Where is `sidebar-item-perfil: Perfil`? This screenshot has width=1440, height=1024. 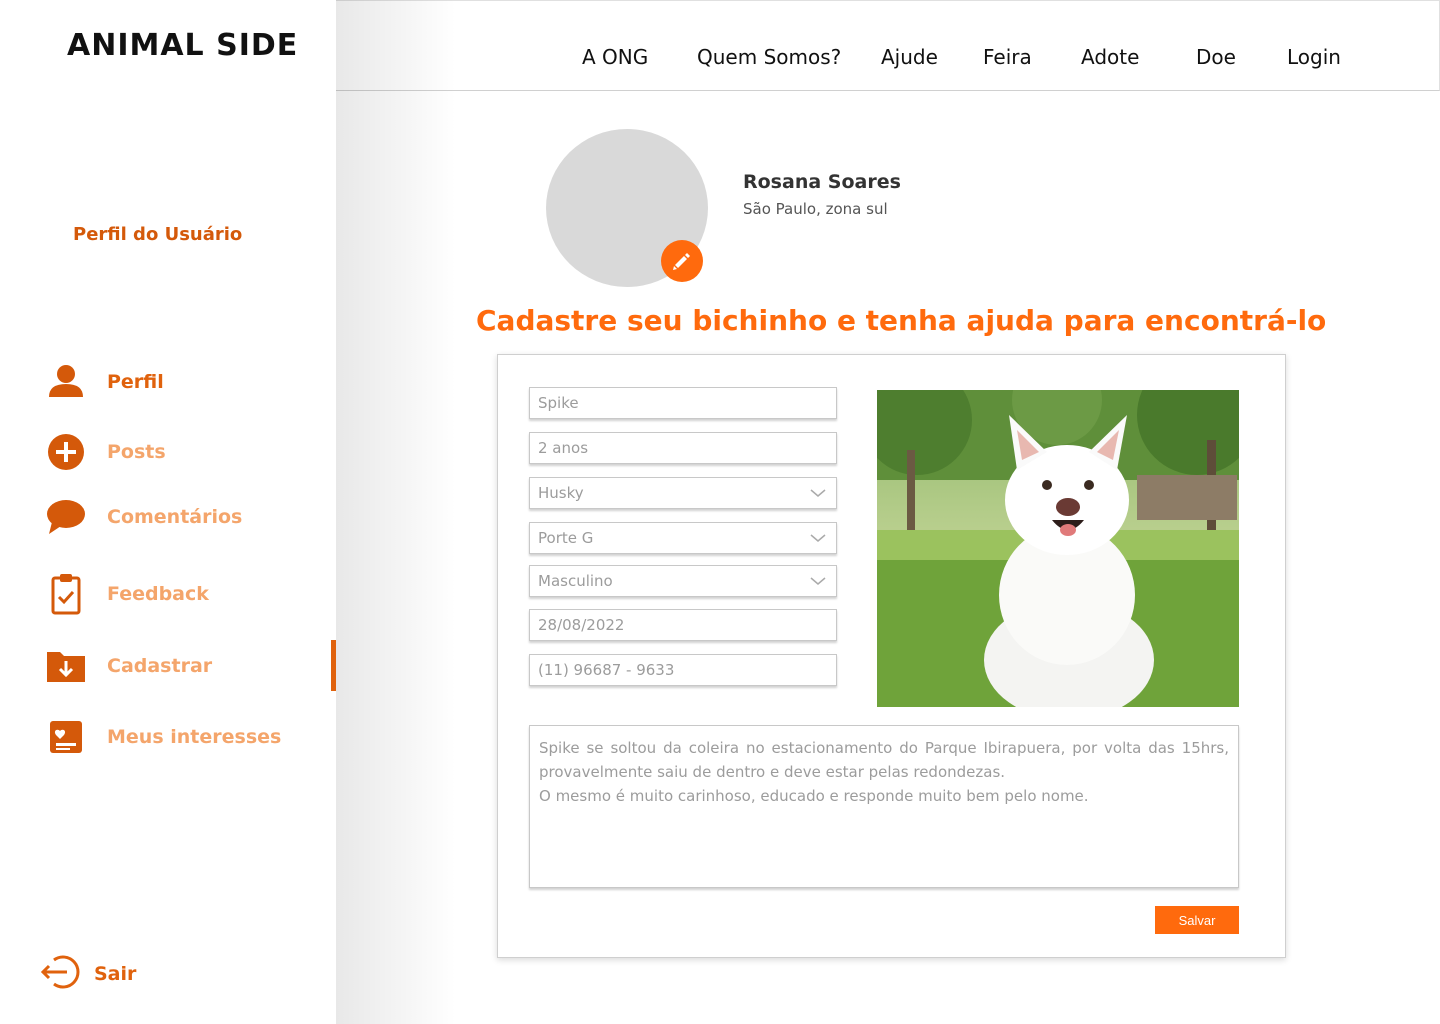 sidebar-item-perfil: Perfil is located at coordinates (105, 382).